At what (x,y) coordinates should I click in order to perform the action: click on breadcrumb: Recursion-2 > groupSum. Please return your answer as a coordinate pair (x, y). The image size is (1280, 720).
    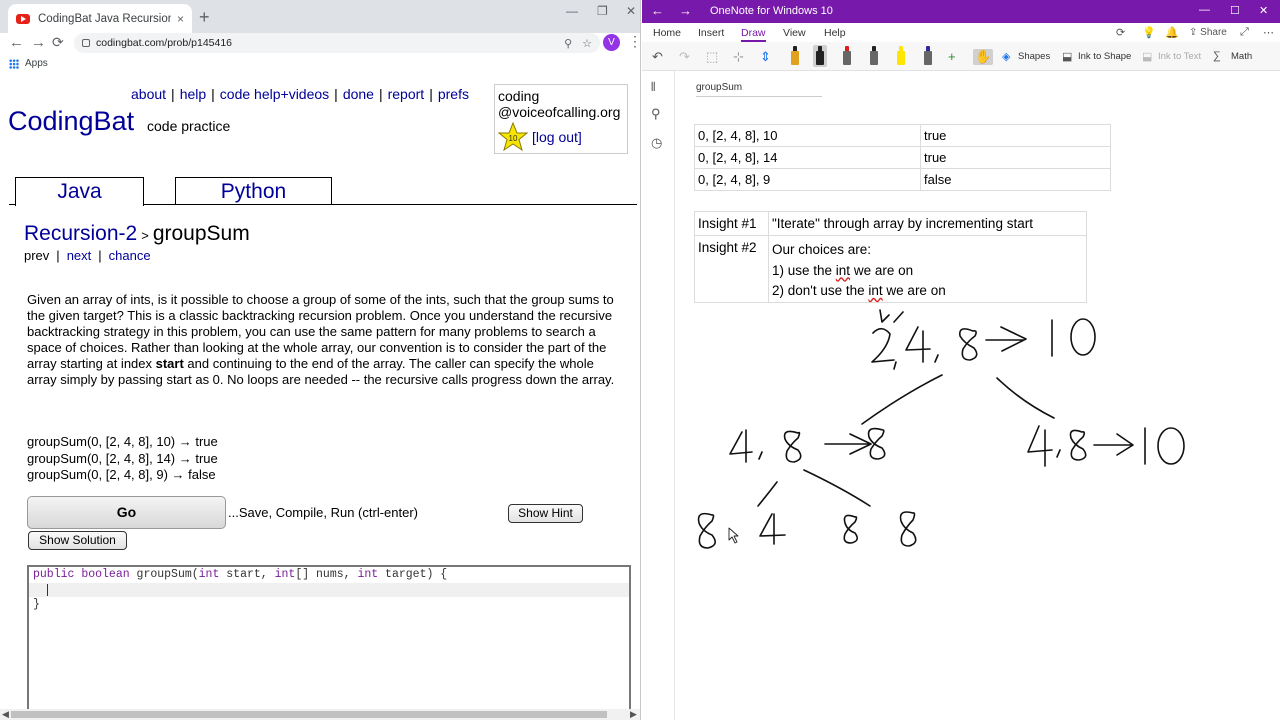
    Looking at the image, I should click on (137, 233).